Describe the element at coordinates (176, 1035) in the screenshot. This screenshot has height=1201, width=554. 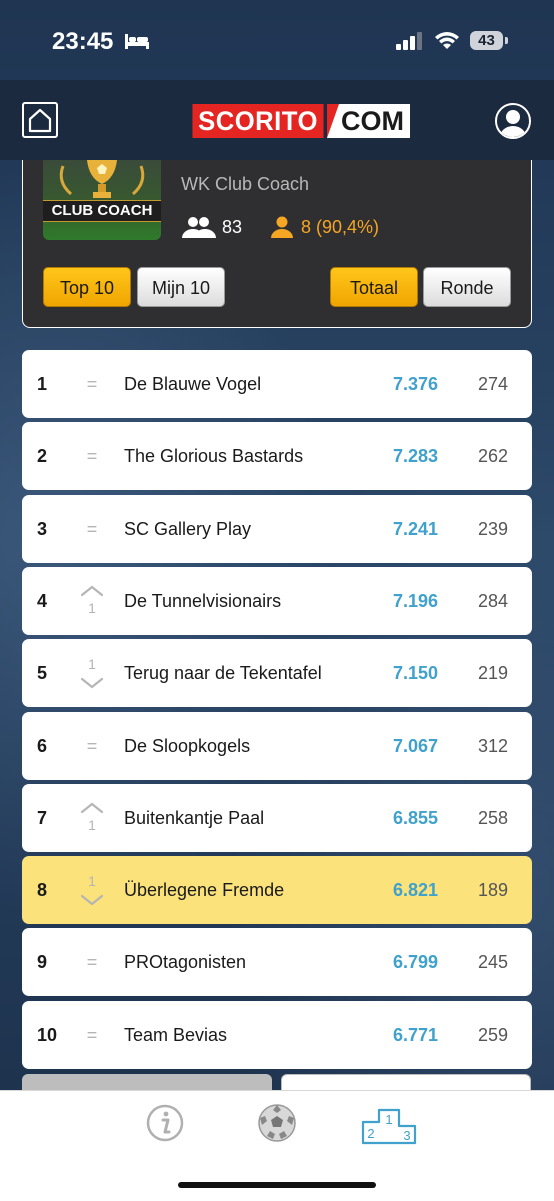
I see `team-name: Team Bevias` at that location.